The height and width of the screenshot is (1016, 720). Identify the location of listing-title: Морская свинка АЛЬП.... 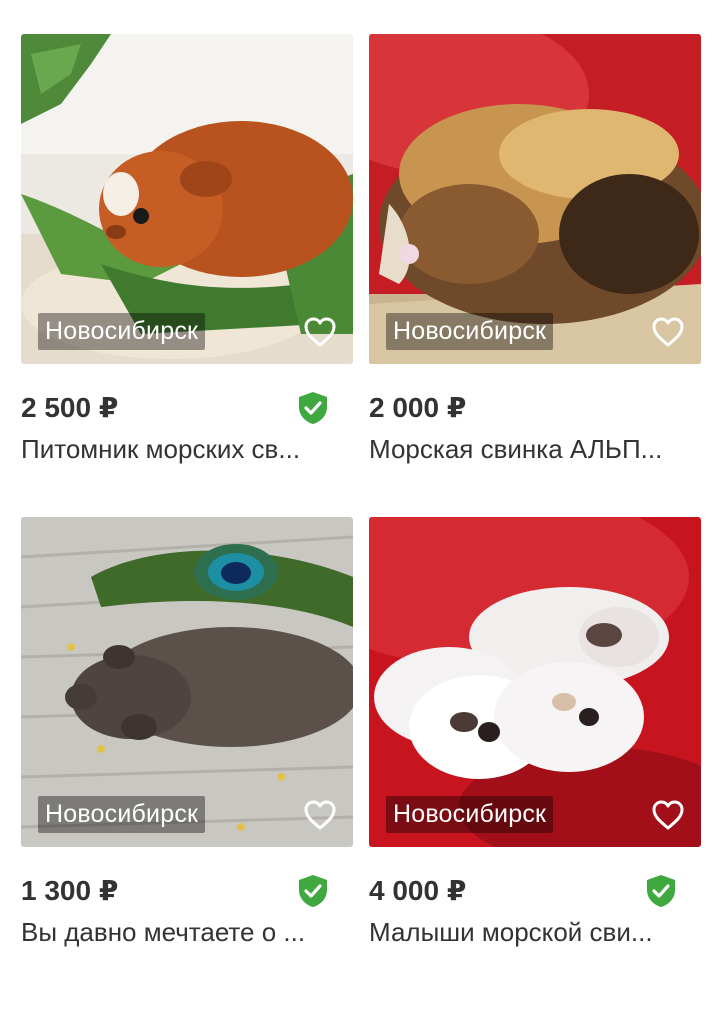
(530, 449).